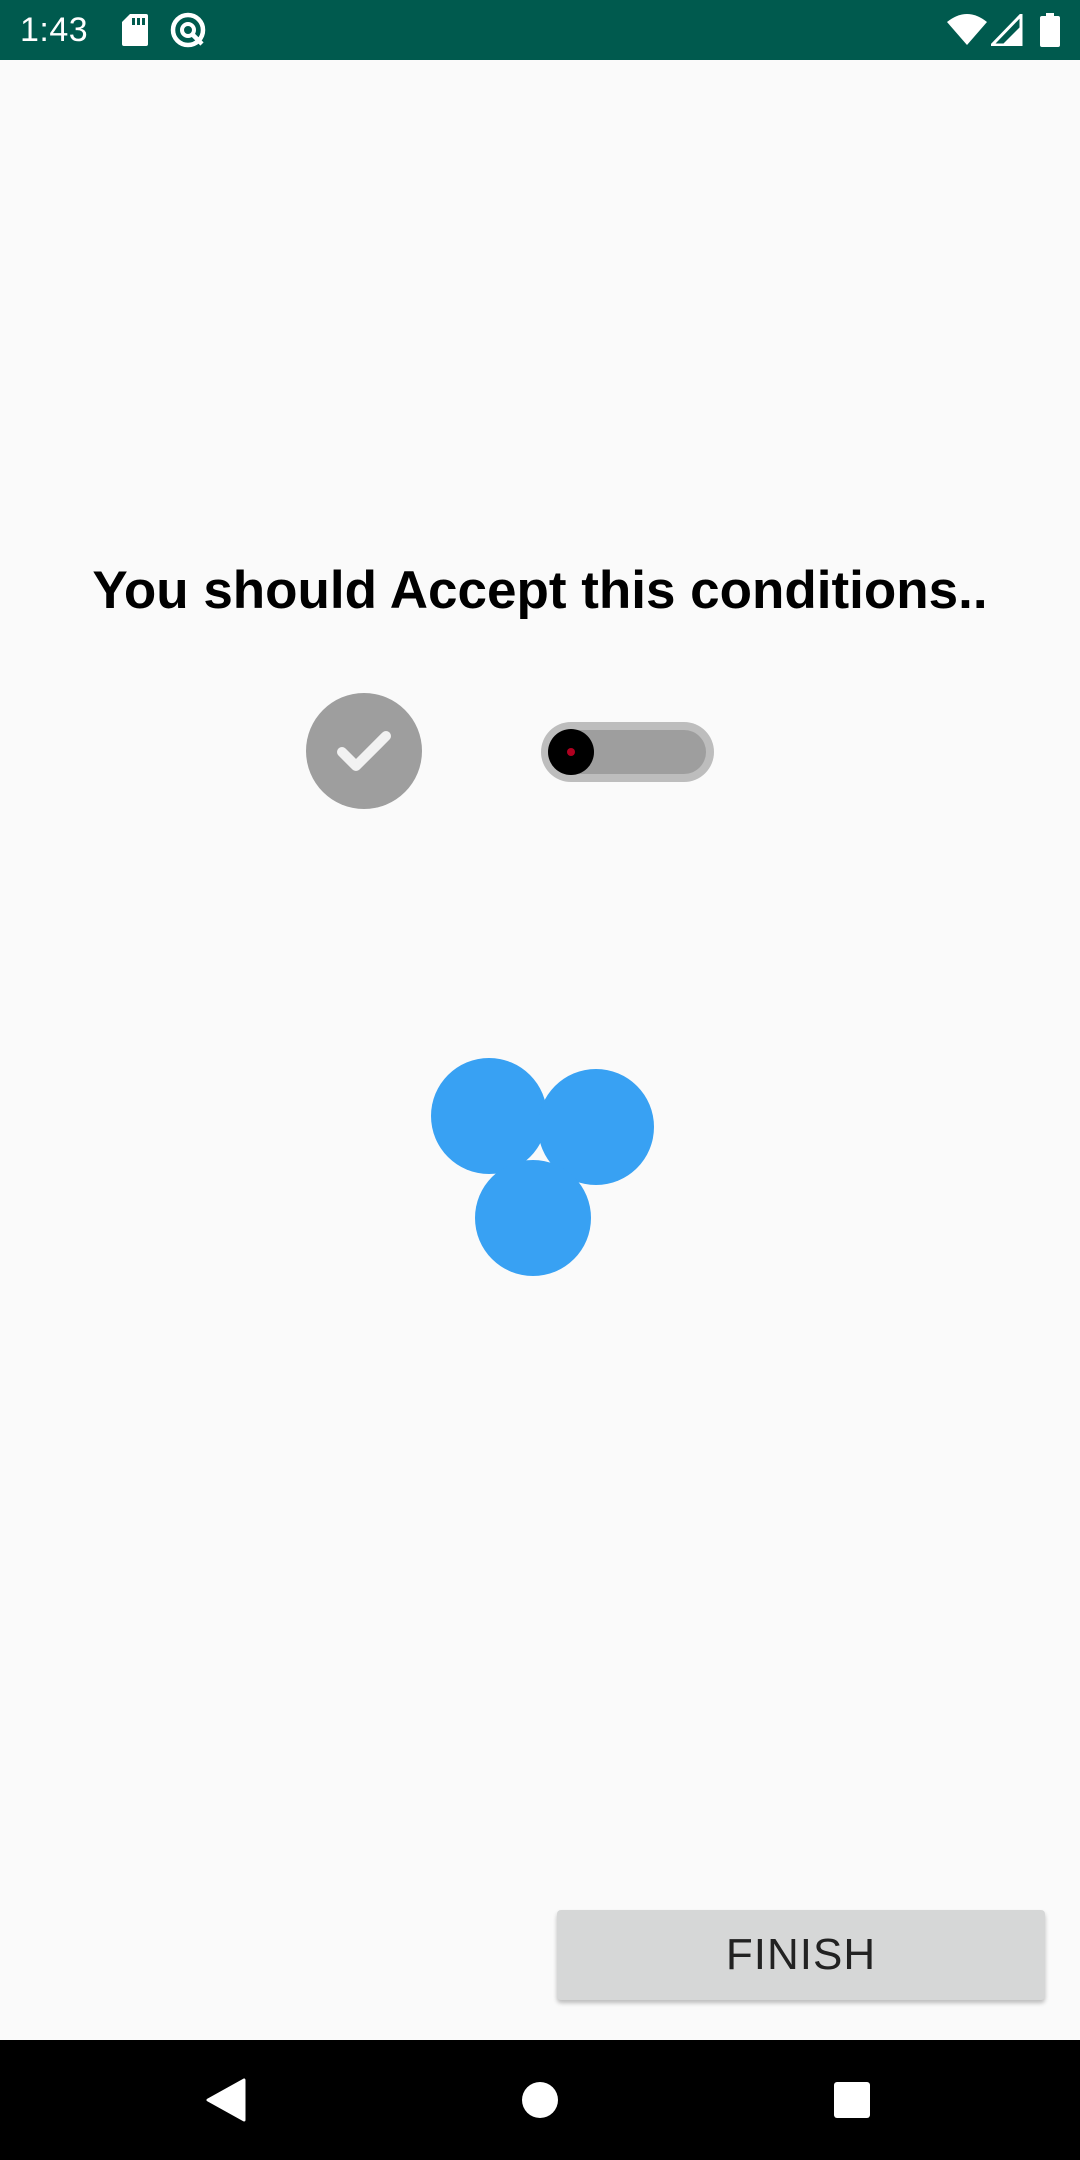  I want to click on checkmark-icon, so click(364, 751).